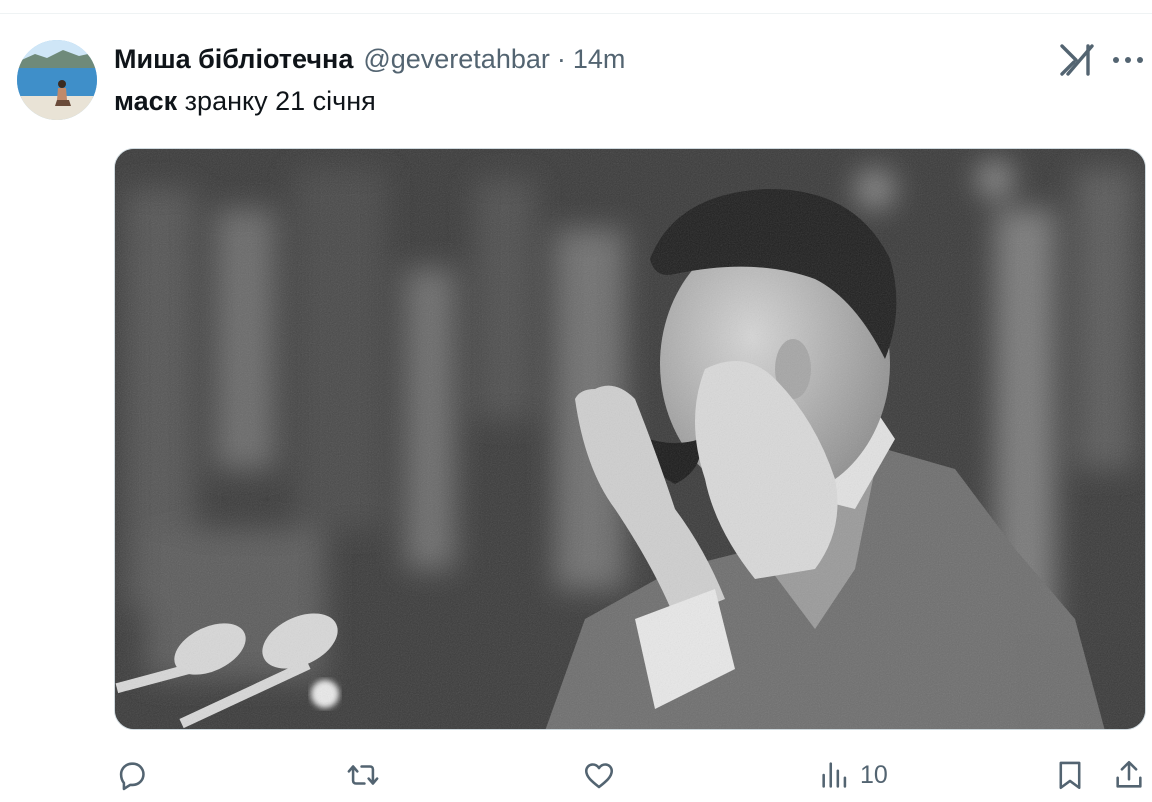 The height and width of the screenshot is (802, 1152). I want to click on tweet-text: маск зранку 21 січня, so click(245, 101).